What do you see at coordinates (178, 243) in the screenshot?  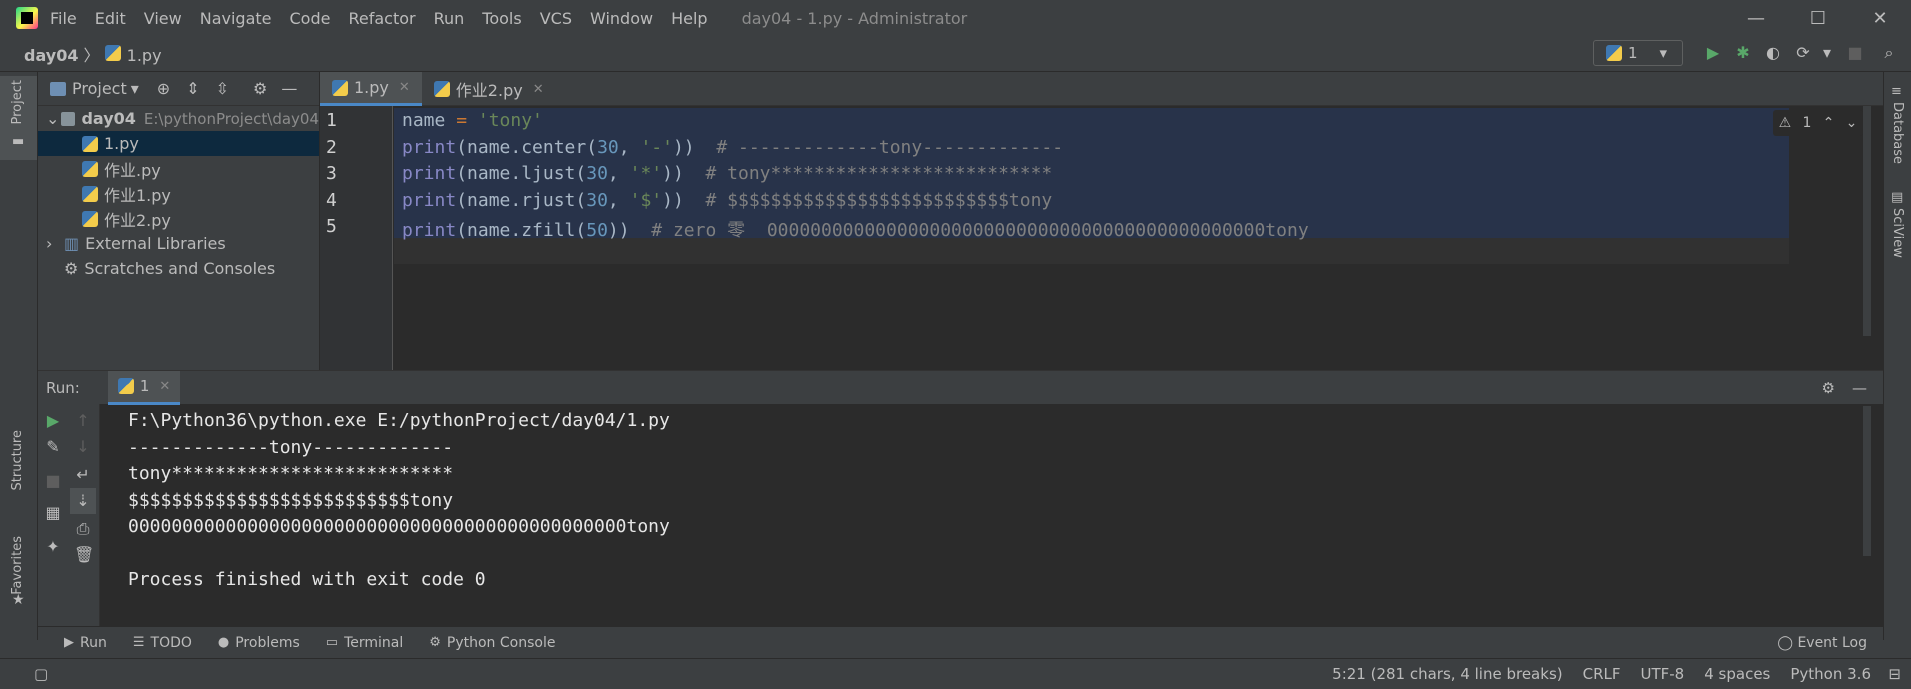 I see `tree-external-libraries: › ▥ External Libraries` at bounding box center [178, 243].